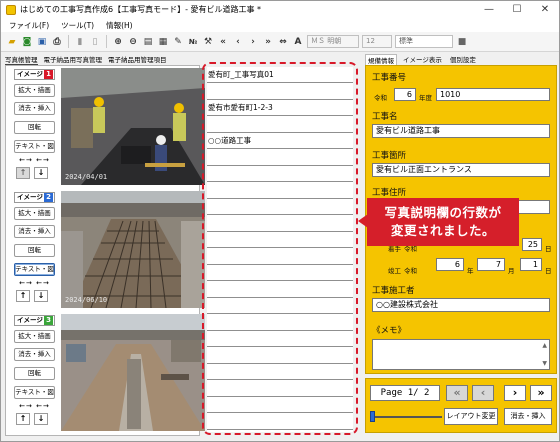 This screenshot has height=442, width=560. Describe the element at coordinates (253, 42) in the screenshot. I see `next-page-icon: ›` at that location.